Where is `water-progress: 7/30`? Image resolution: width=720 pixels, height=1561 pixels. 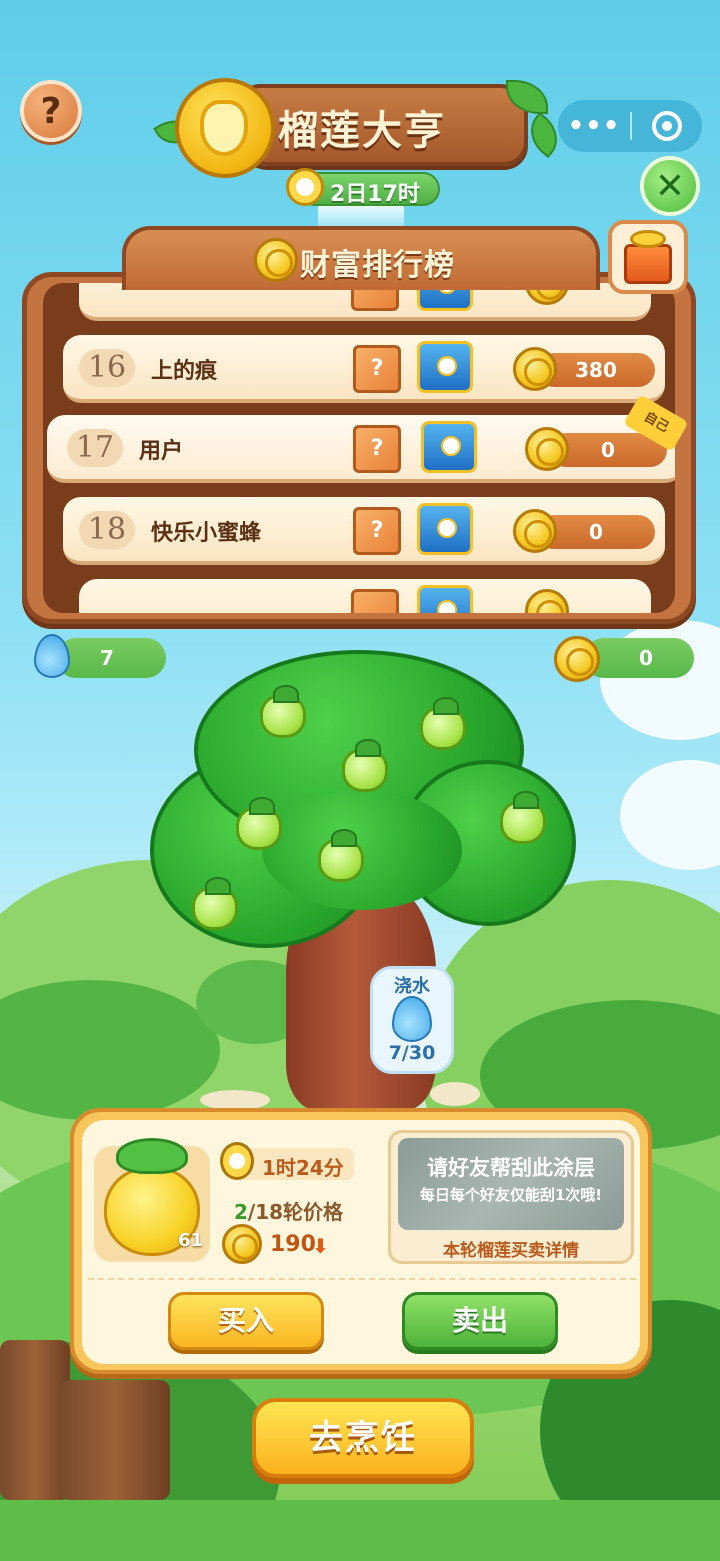 water-progress: 7/30 is located at coordinates (412, 1053).